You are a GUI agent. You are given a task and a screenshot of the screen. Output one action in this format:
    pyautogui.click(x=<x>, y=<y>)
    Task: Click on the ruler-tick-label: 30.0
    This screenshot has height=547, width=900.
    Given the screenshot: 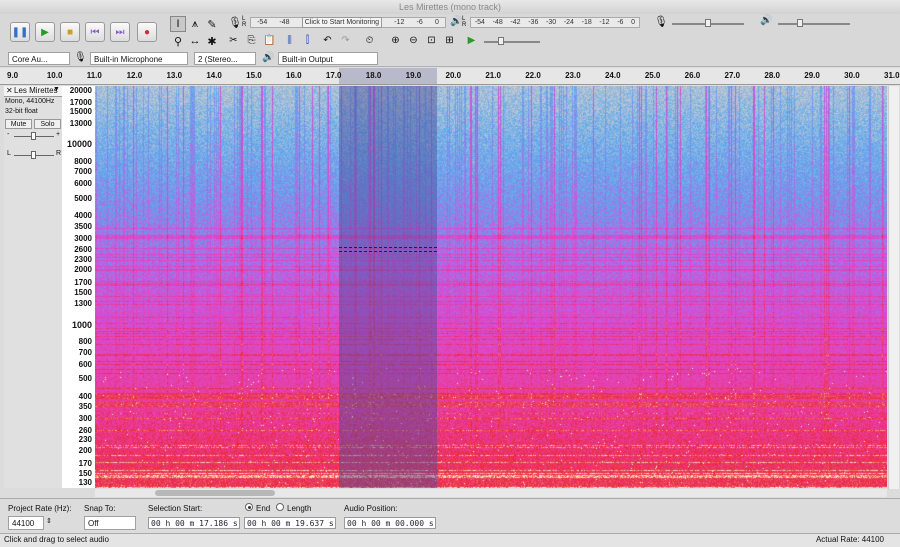 What is the action you would take?
    pyautogui.click(x=852, y=75)
    